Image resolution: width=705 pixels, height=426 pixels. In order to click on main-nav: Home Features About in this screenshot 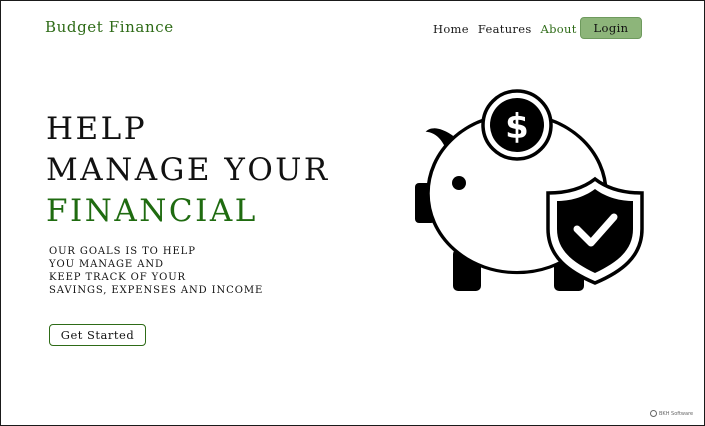, I will do `click(505, 29)`.